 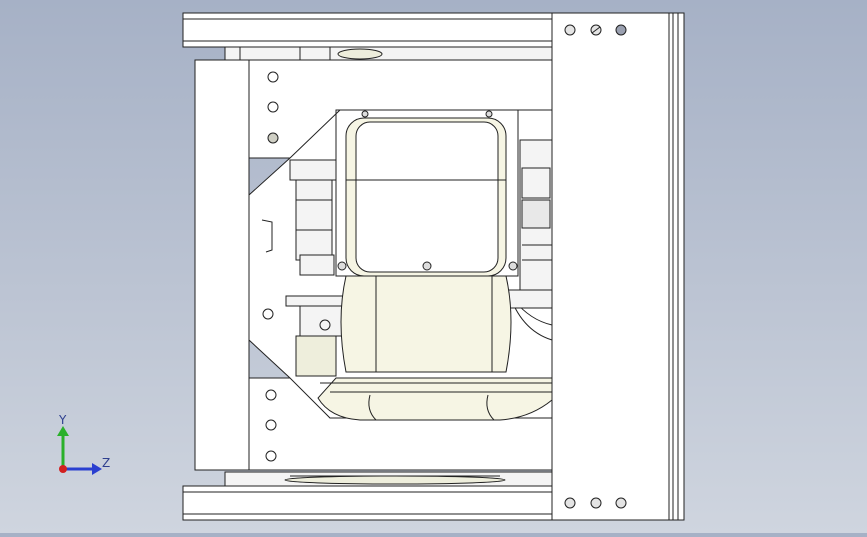 What do you see at coordinates (618, 266) in the screenshot?
I see `right-end-plate` at bounding box center [618, 266].